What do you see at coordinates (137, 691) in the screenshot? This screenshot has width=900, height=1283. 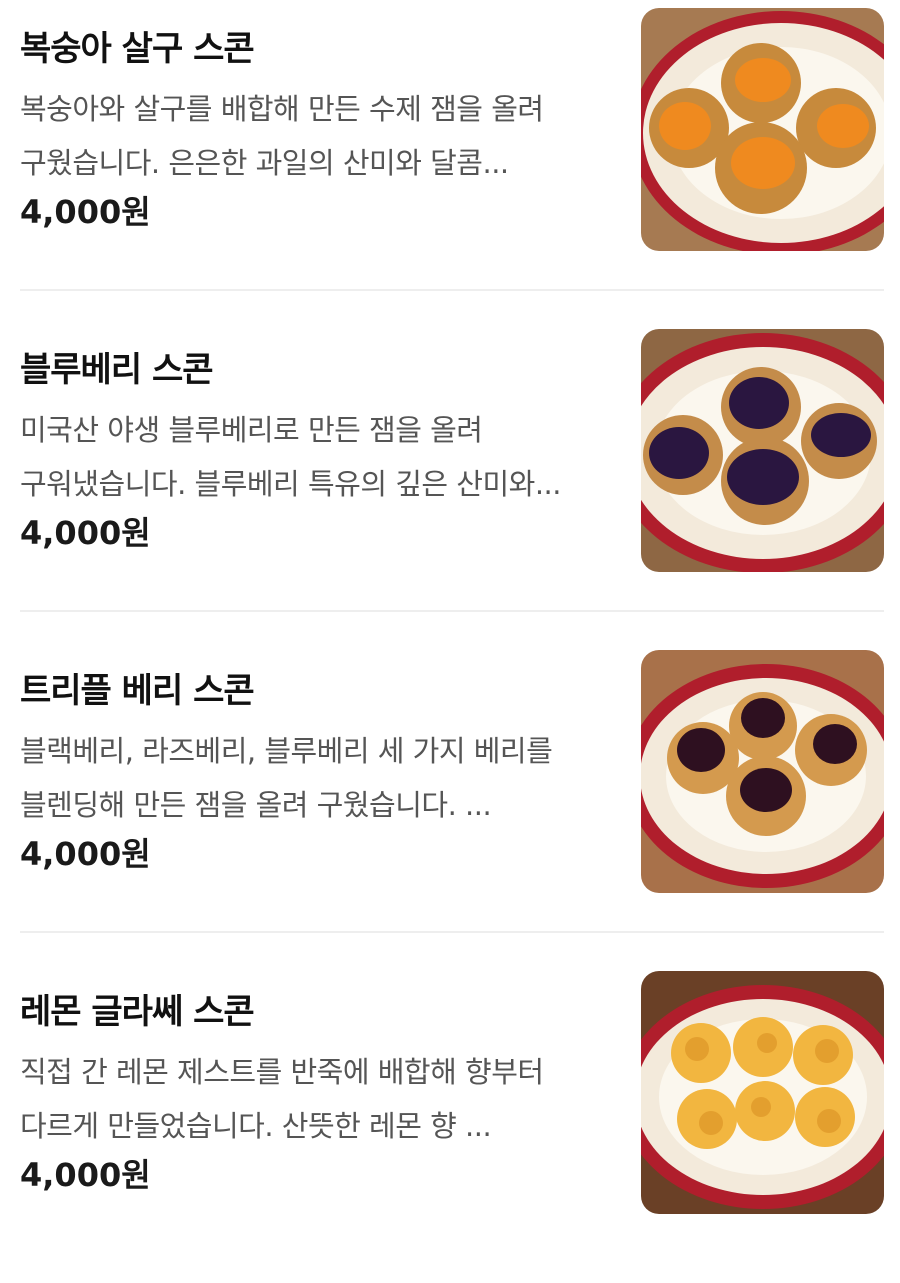 I see `item-name: 트리플 베리 스콘` at bounding box center [137, 691].